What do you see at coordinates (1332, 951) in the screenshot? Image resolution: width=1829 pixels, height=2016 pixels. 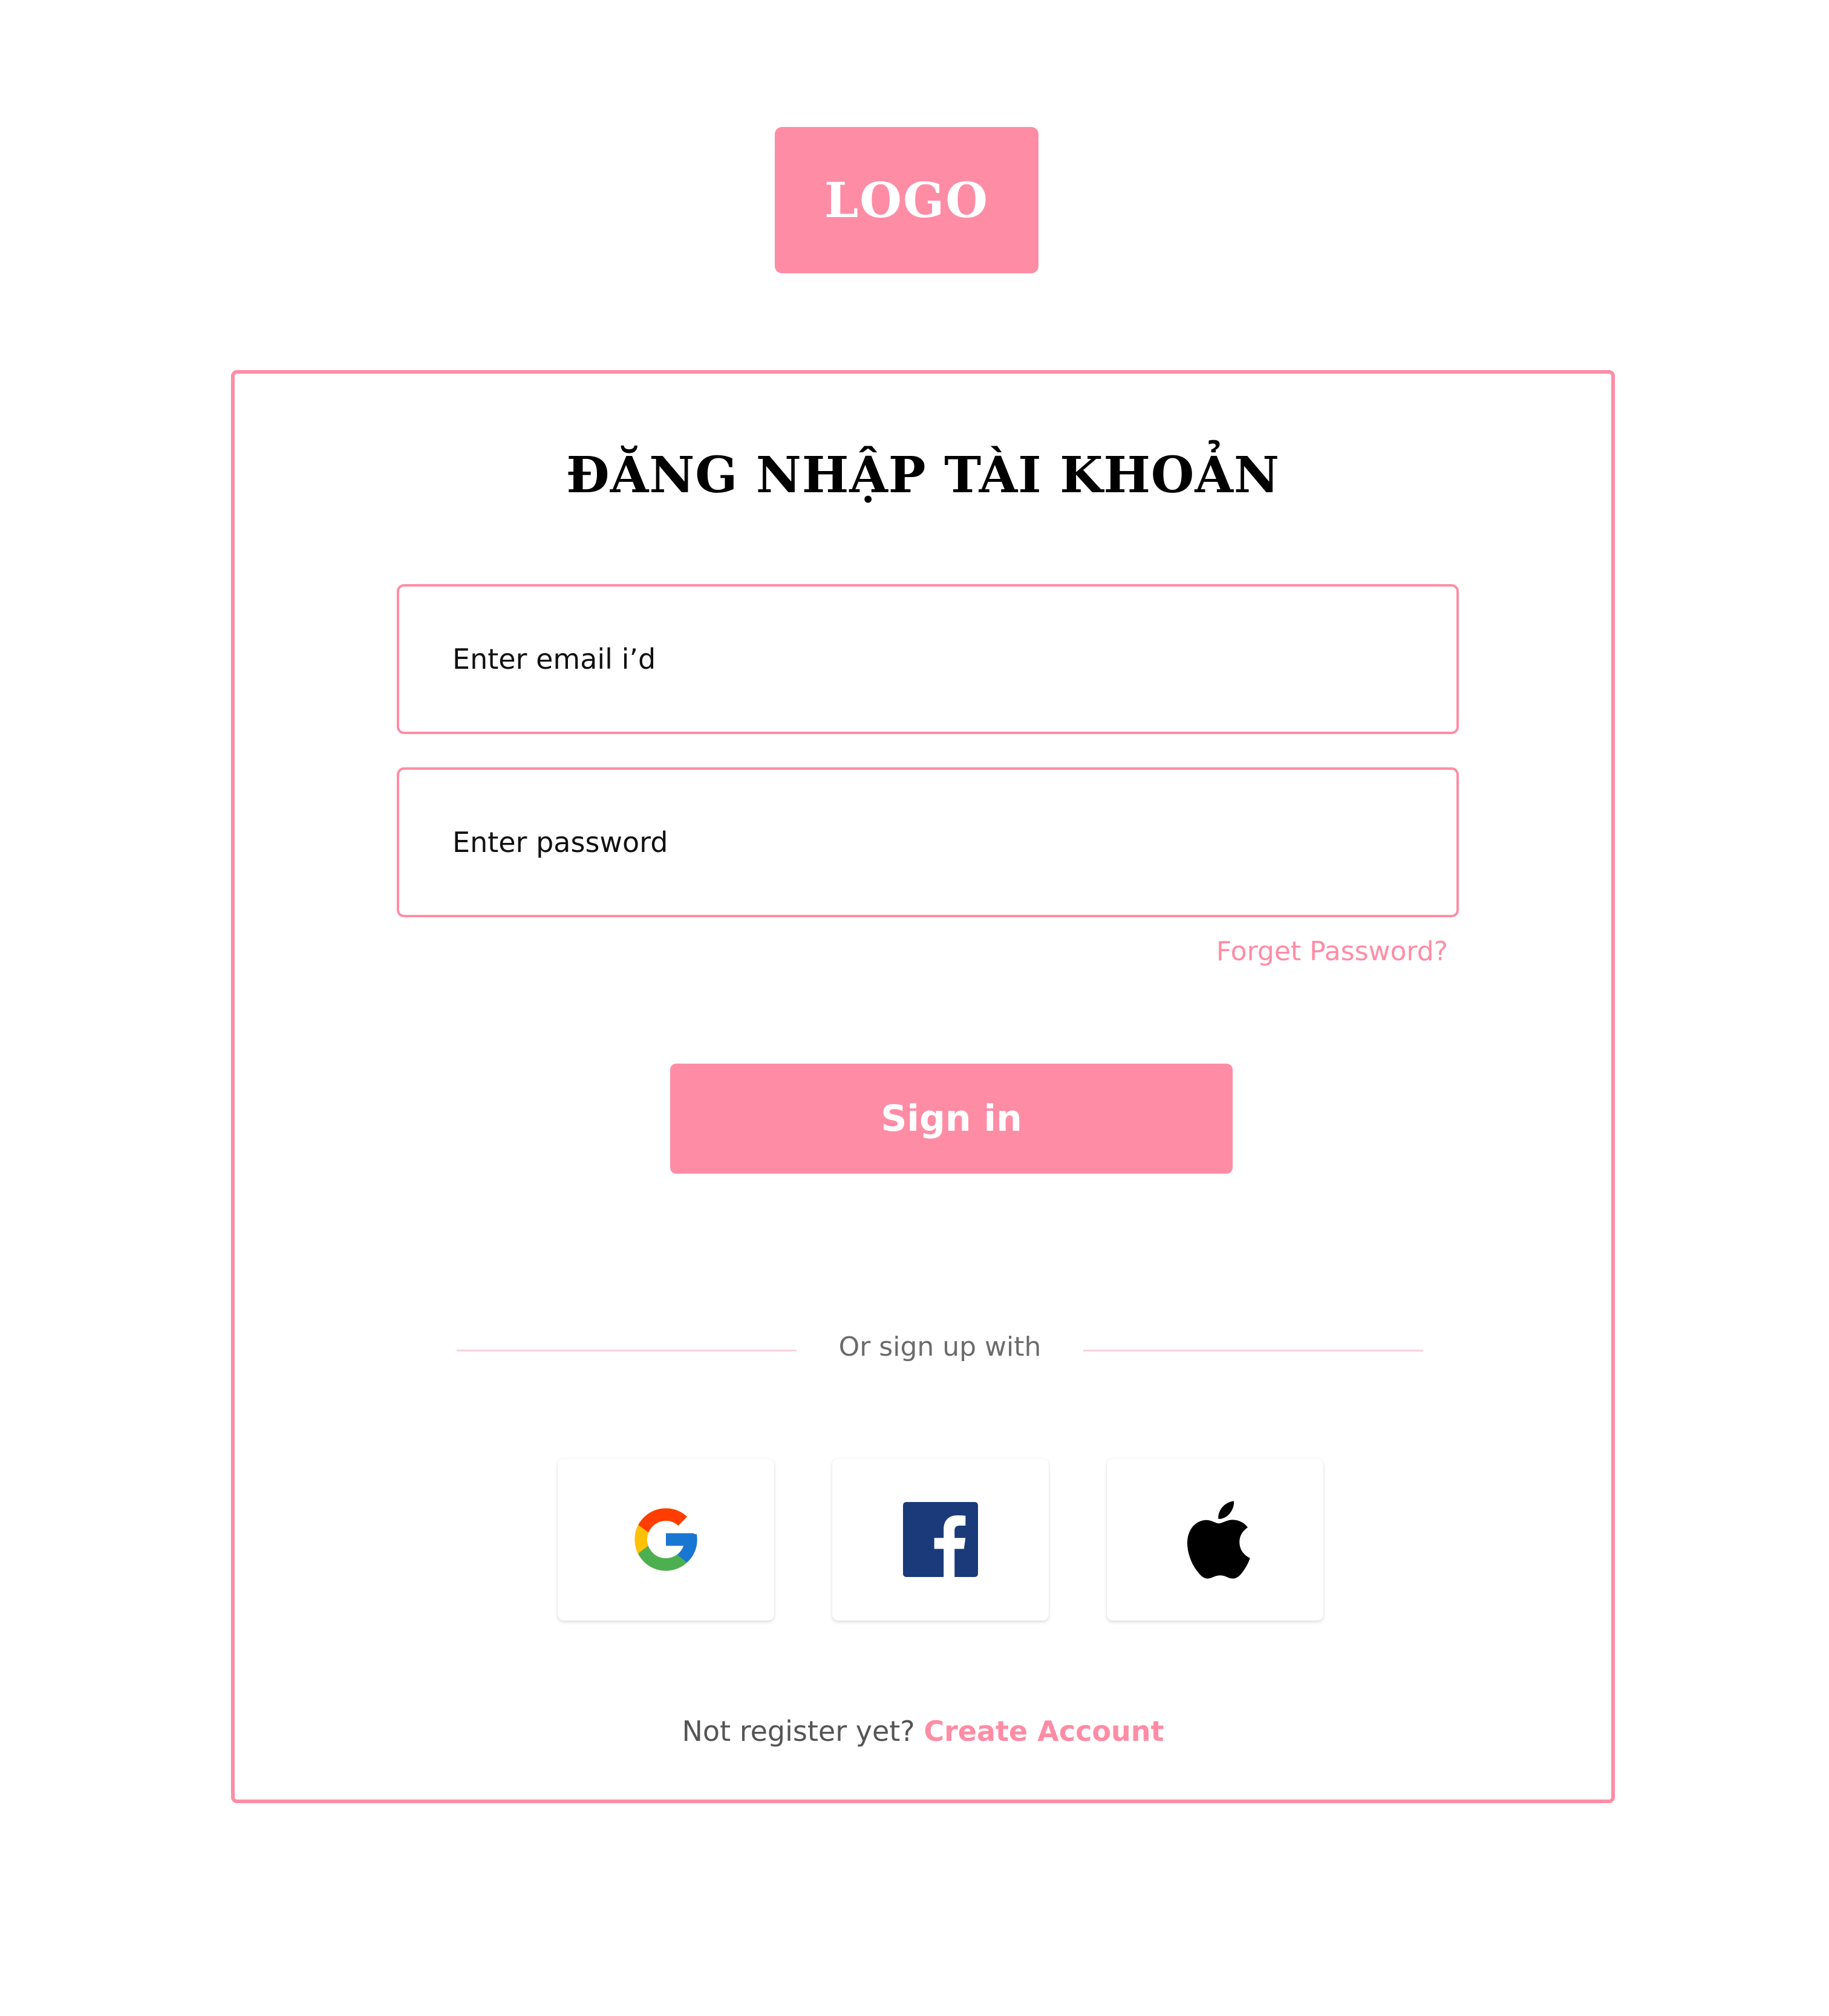 I see `forget-password-link: Forget Password?` at bounding box center [1332, 951].